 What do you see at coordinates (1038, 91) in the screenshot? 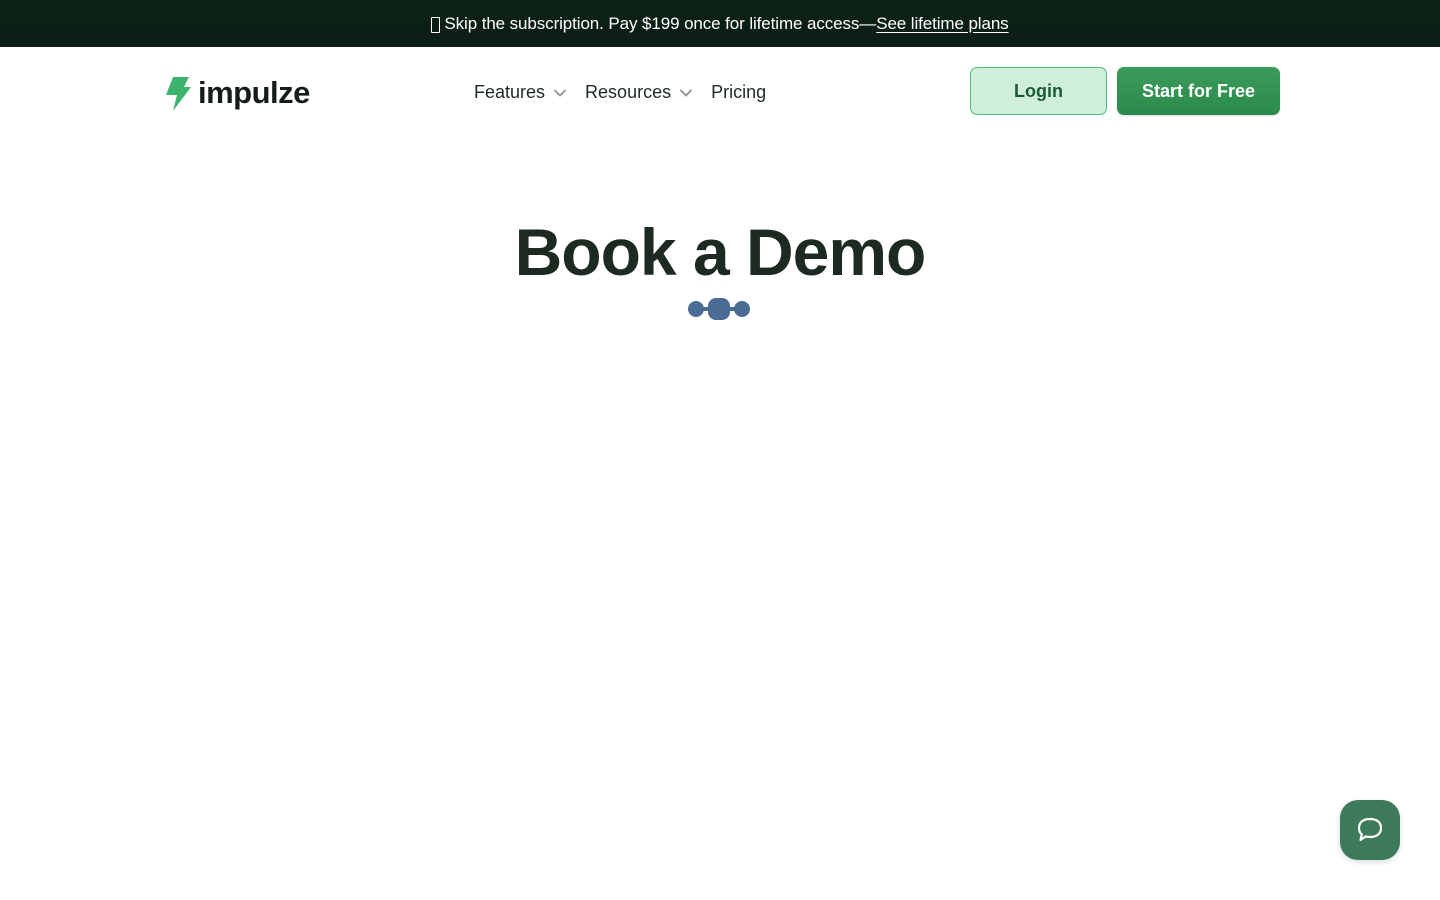
I see `login-button: Login` at bounding box center [1038, 91].